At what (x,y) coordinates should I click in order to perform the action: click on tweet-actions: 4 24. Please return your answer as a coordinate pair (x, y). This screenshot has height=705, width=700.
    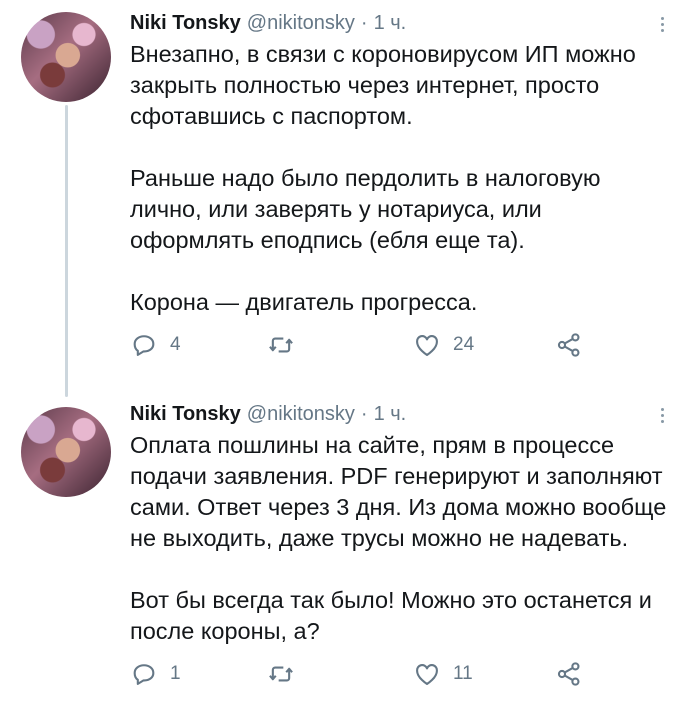
    Looking at the image, I should click on (370, 345).